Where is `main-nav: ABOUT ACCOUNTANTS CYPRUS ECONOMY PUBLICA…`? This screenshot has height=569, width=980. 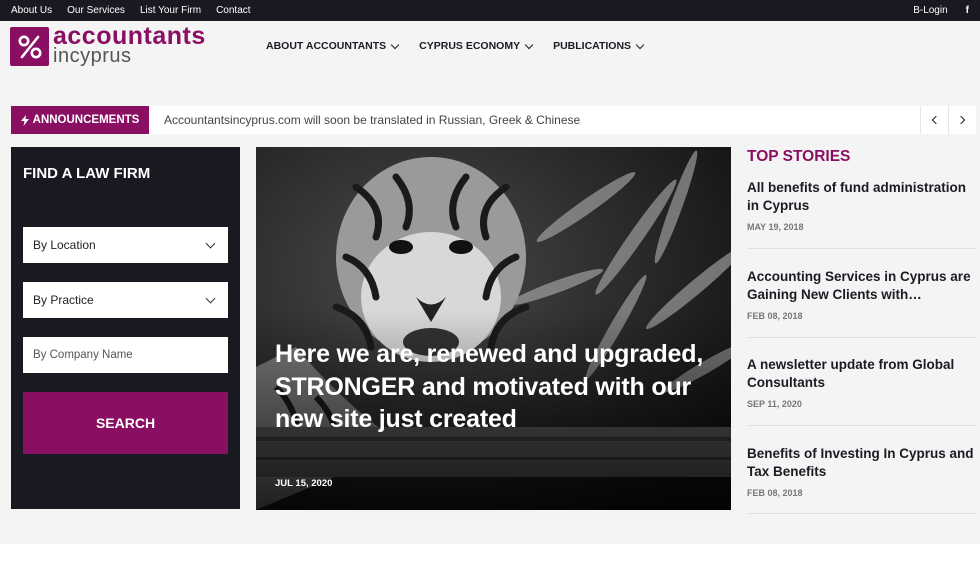
main-nav: ABOUT ACCOUNTANTS CYPRUS ECONOMY PUBLICA… is located at coordinates (465, 46).